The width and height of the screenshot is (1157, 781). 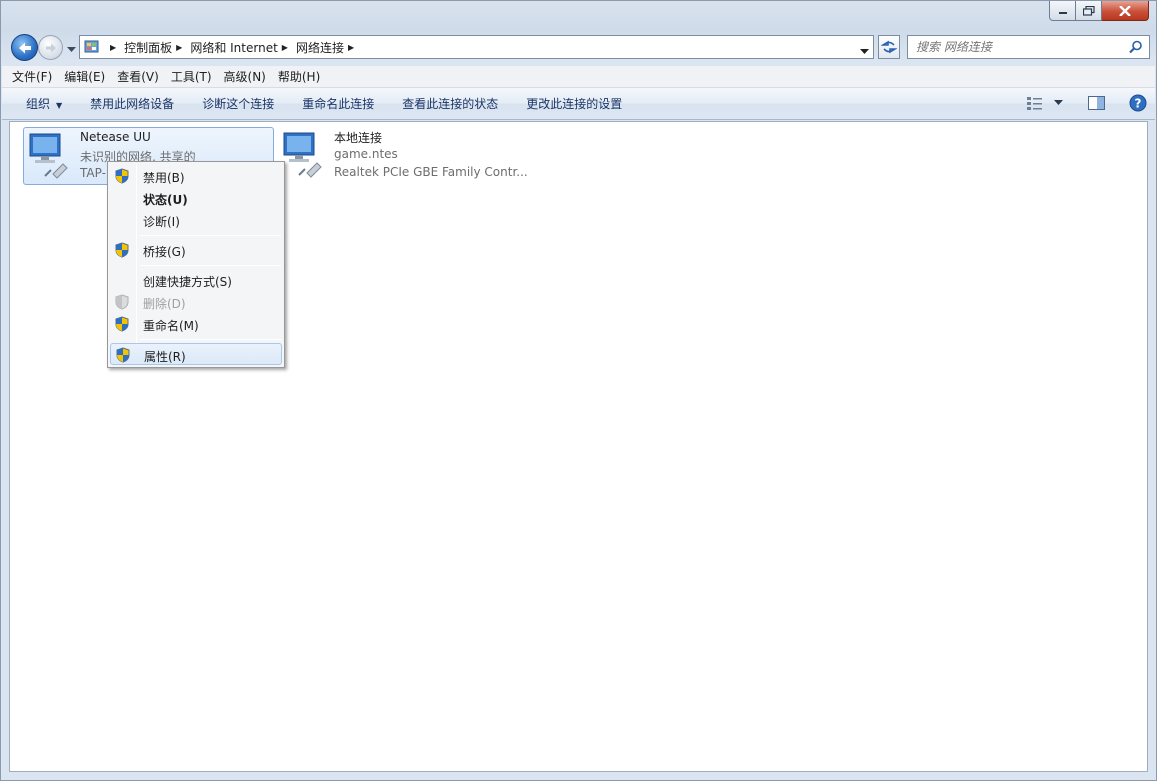 I want to click on menu-tools: 工具(T), so click(x=191, y=76).